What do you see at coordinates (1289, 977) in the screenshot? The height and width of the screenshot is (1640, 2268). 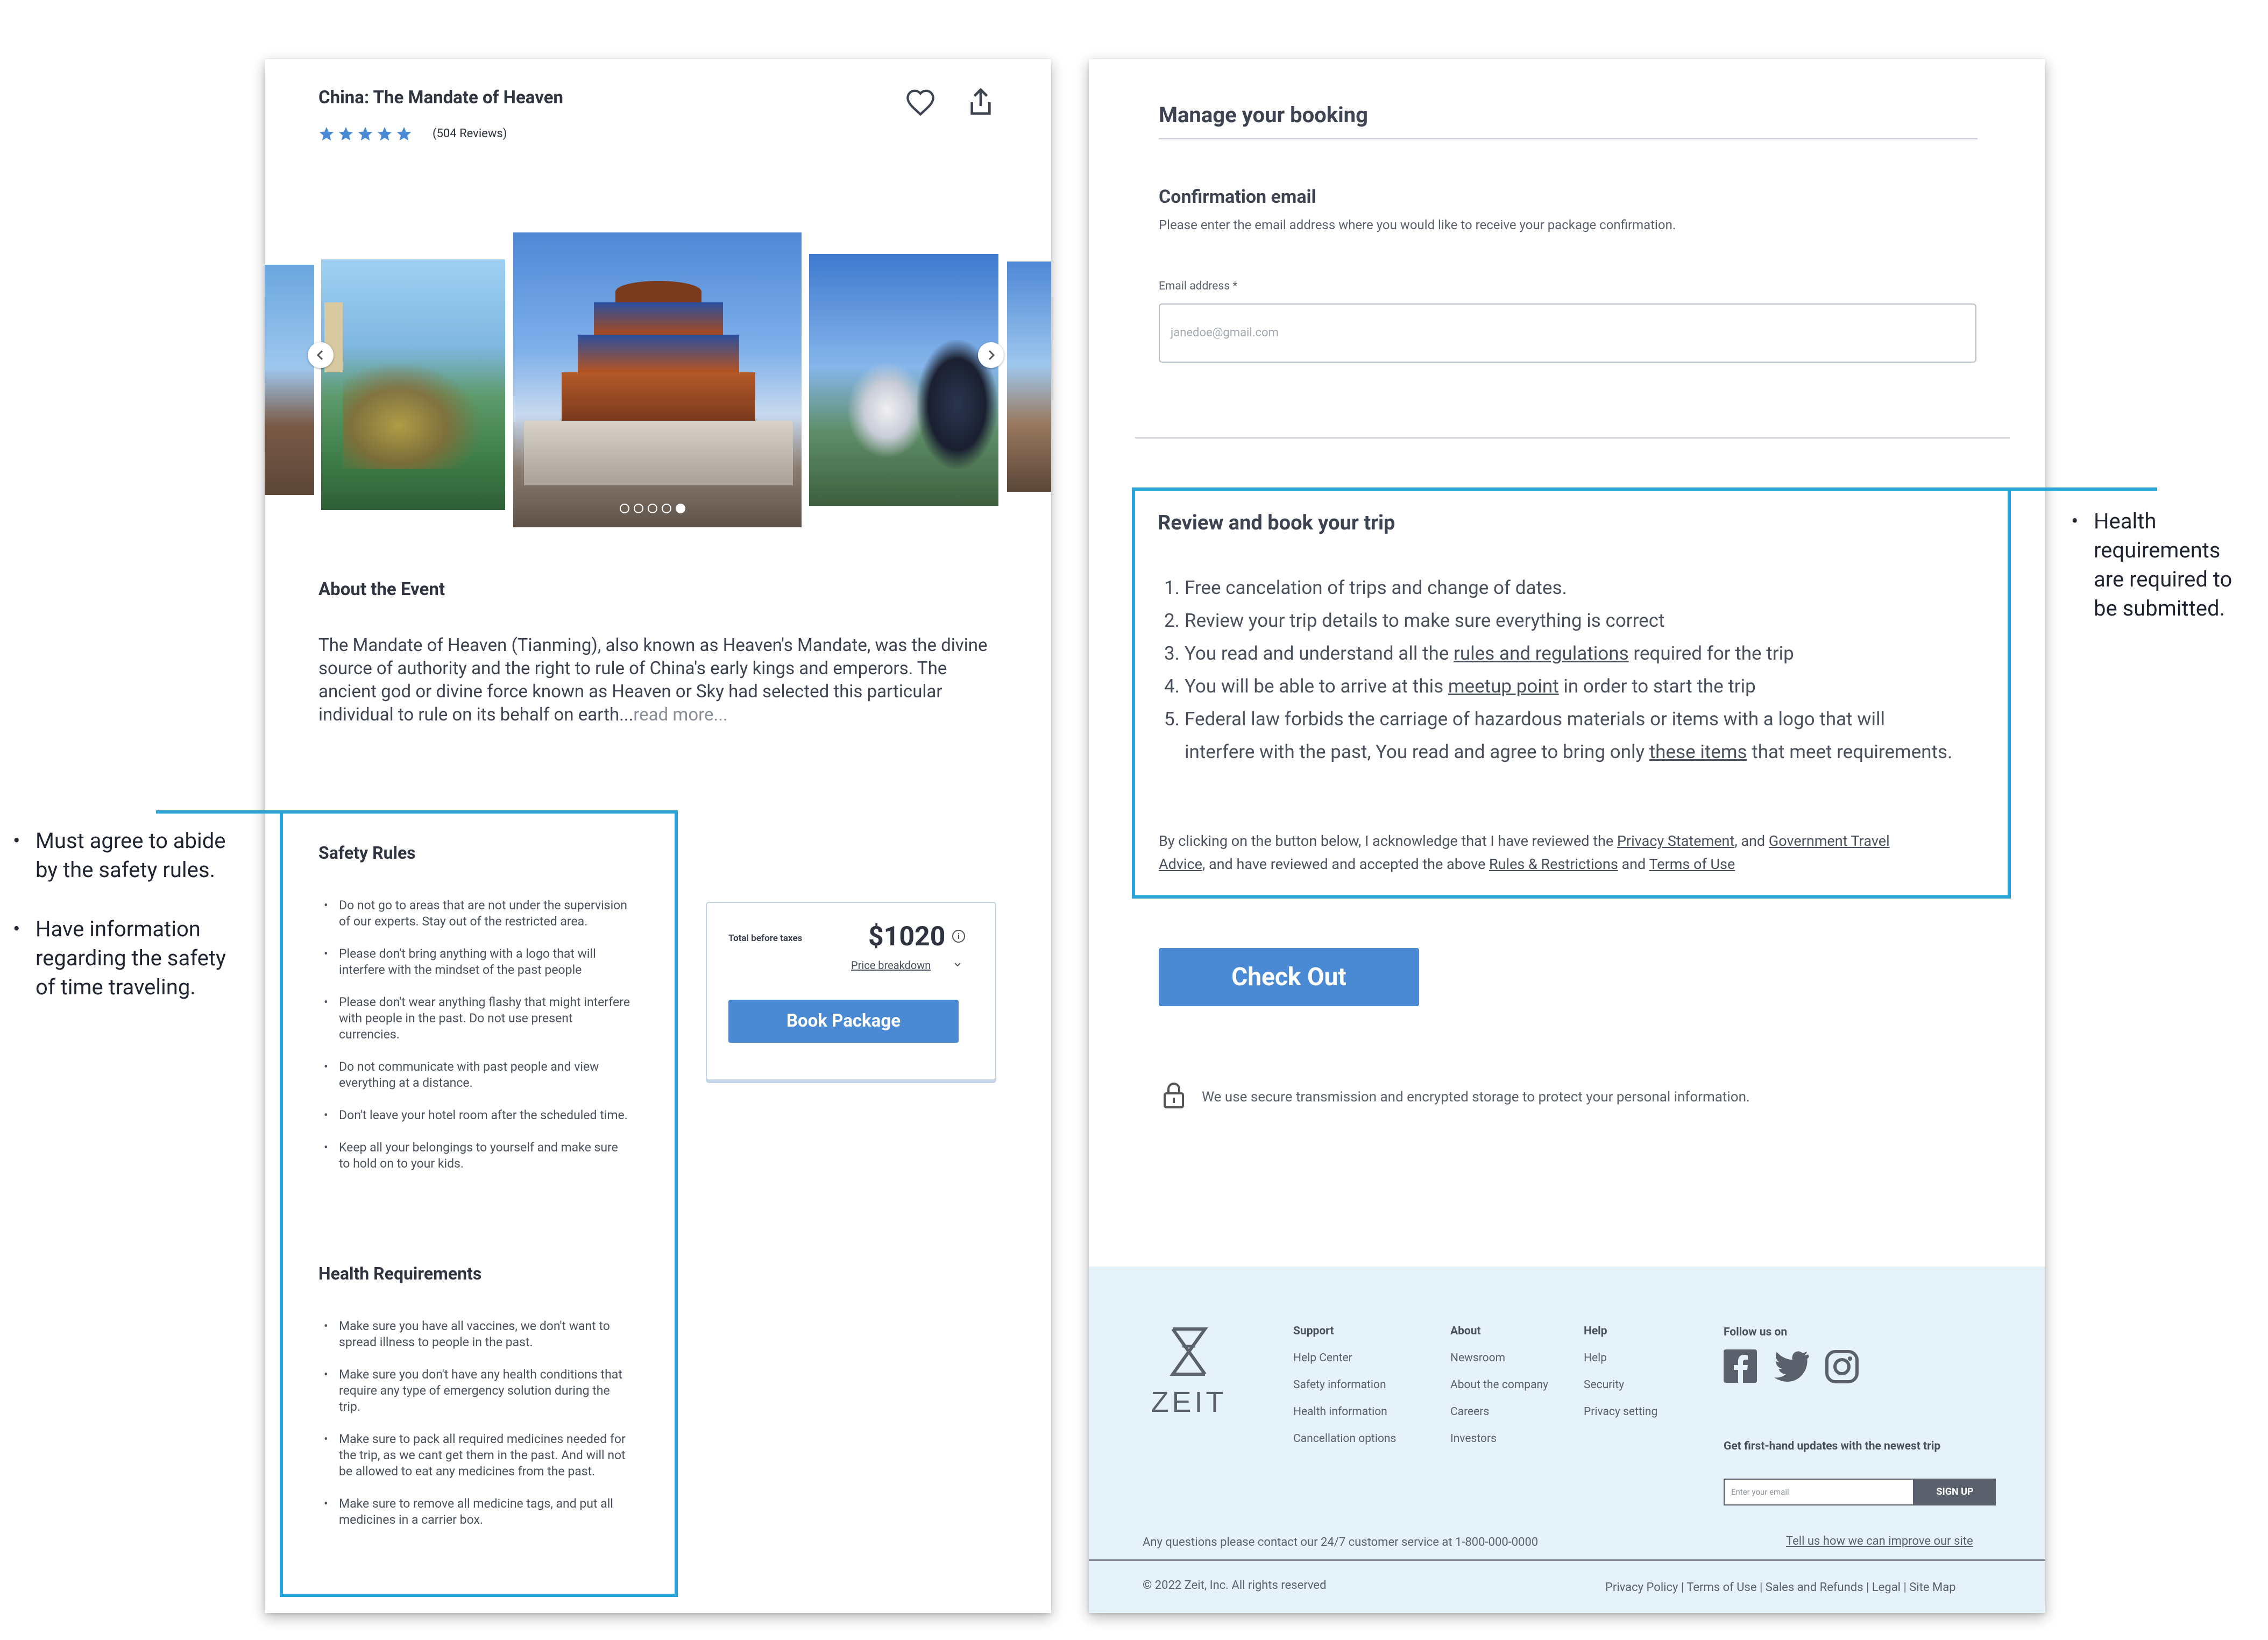 I see `check-out-button: Check Out` at bounding box center [1289, 977].